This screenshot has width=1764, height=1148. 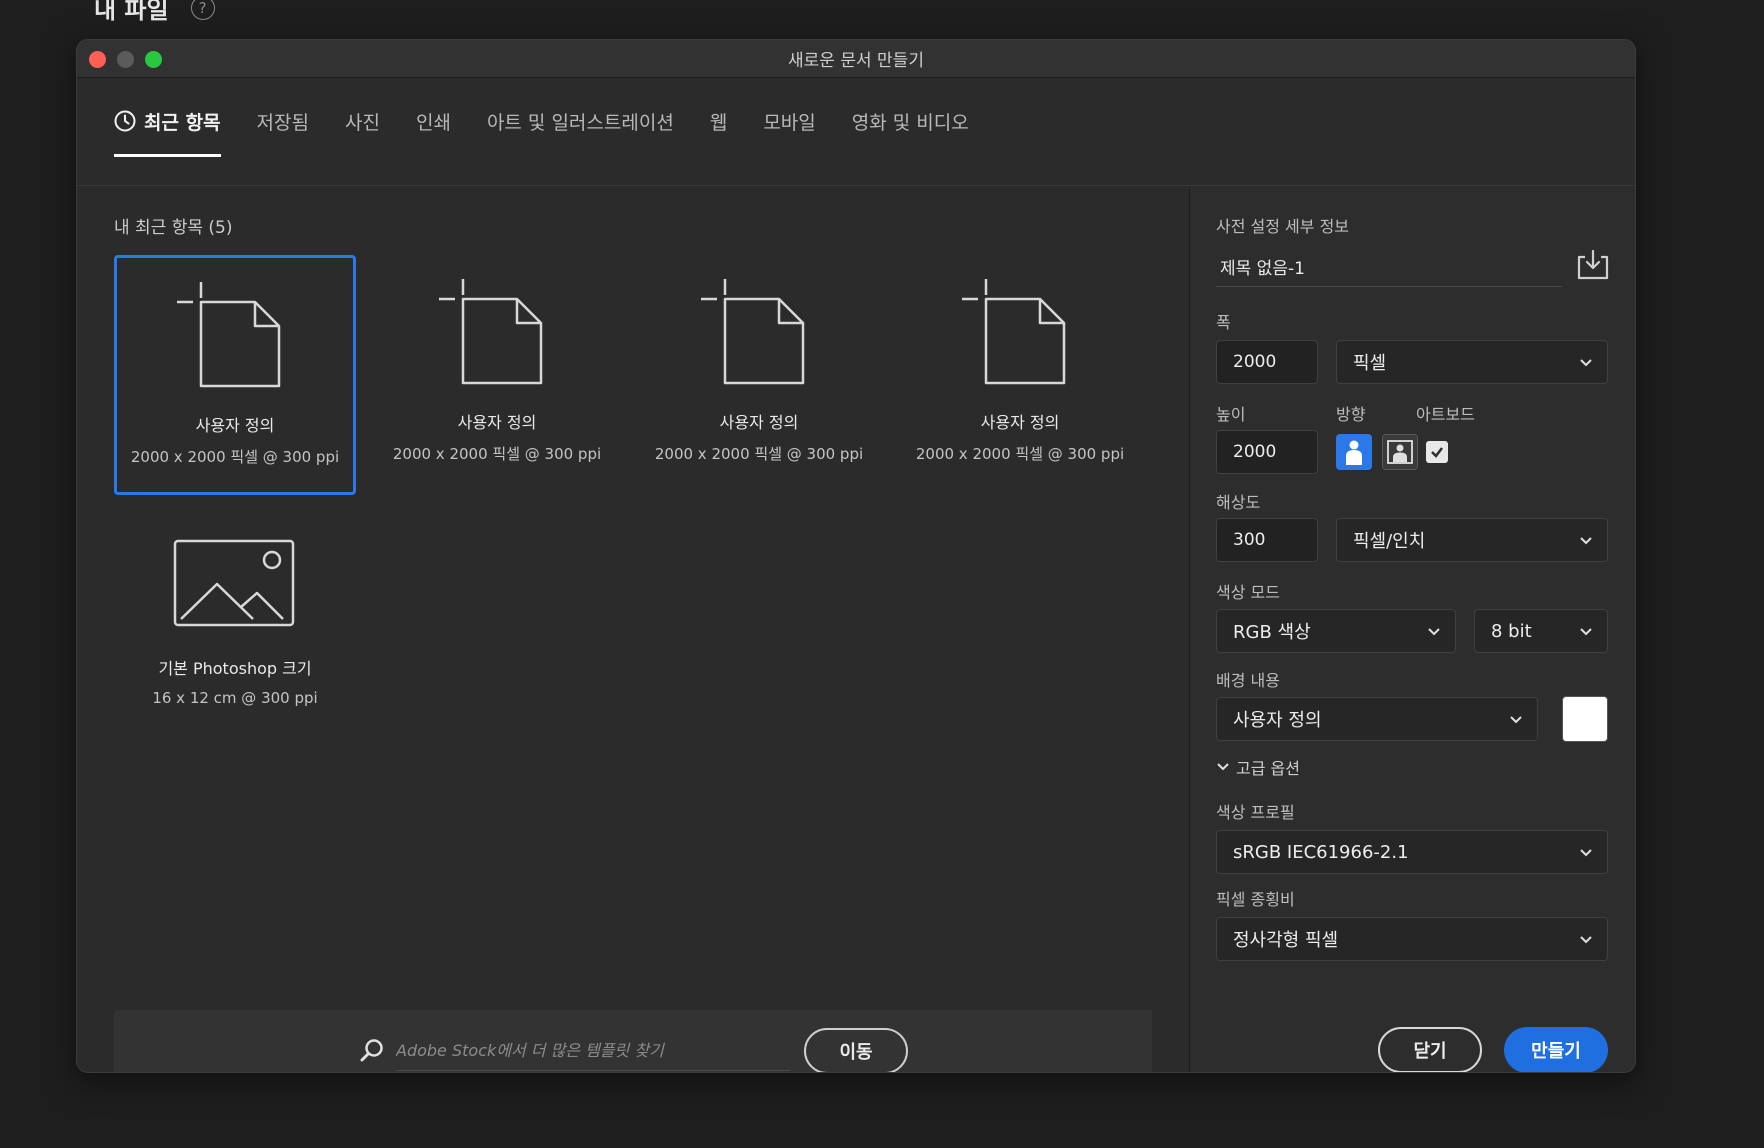 I want to click on pixel-aspect-value: 정사각형 픽셀, so click(x=1286, y=940).